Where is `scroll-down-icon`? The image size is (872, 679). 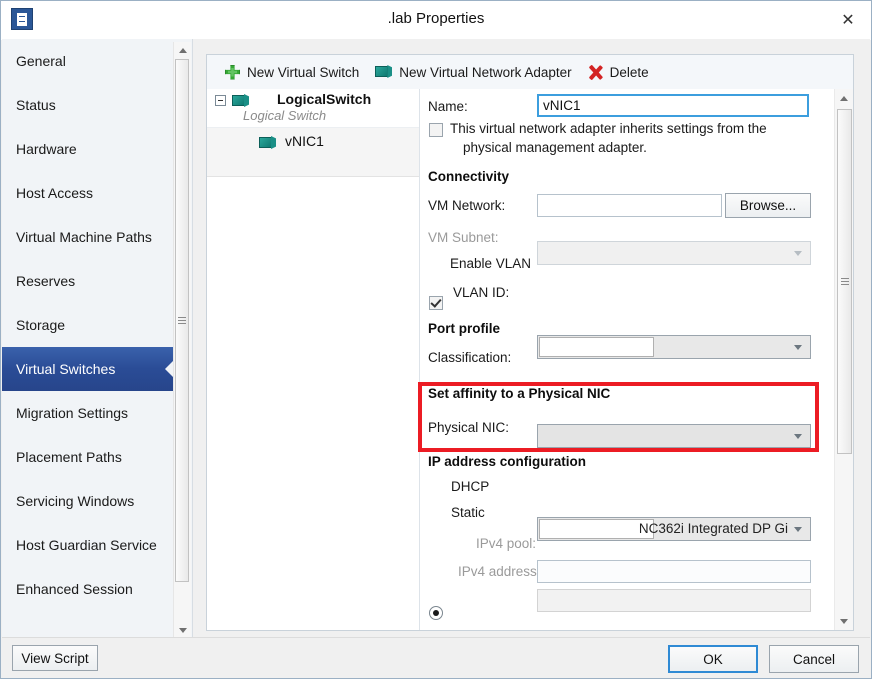 scroll-down-icon is located at coordinates (844, 621).